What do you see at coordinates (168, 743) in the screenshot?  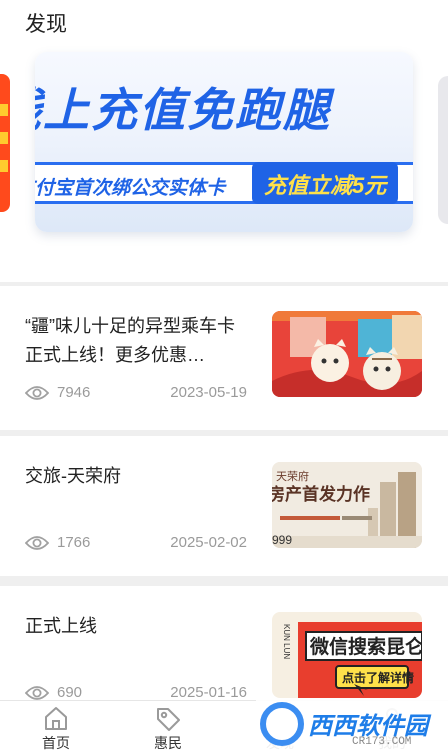 I see `tab-label: 惠民` at bounding box center [168, 743].